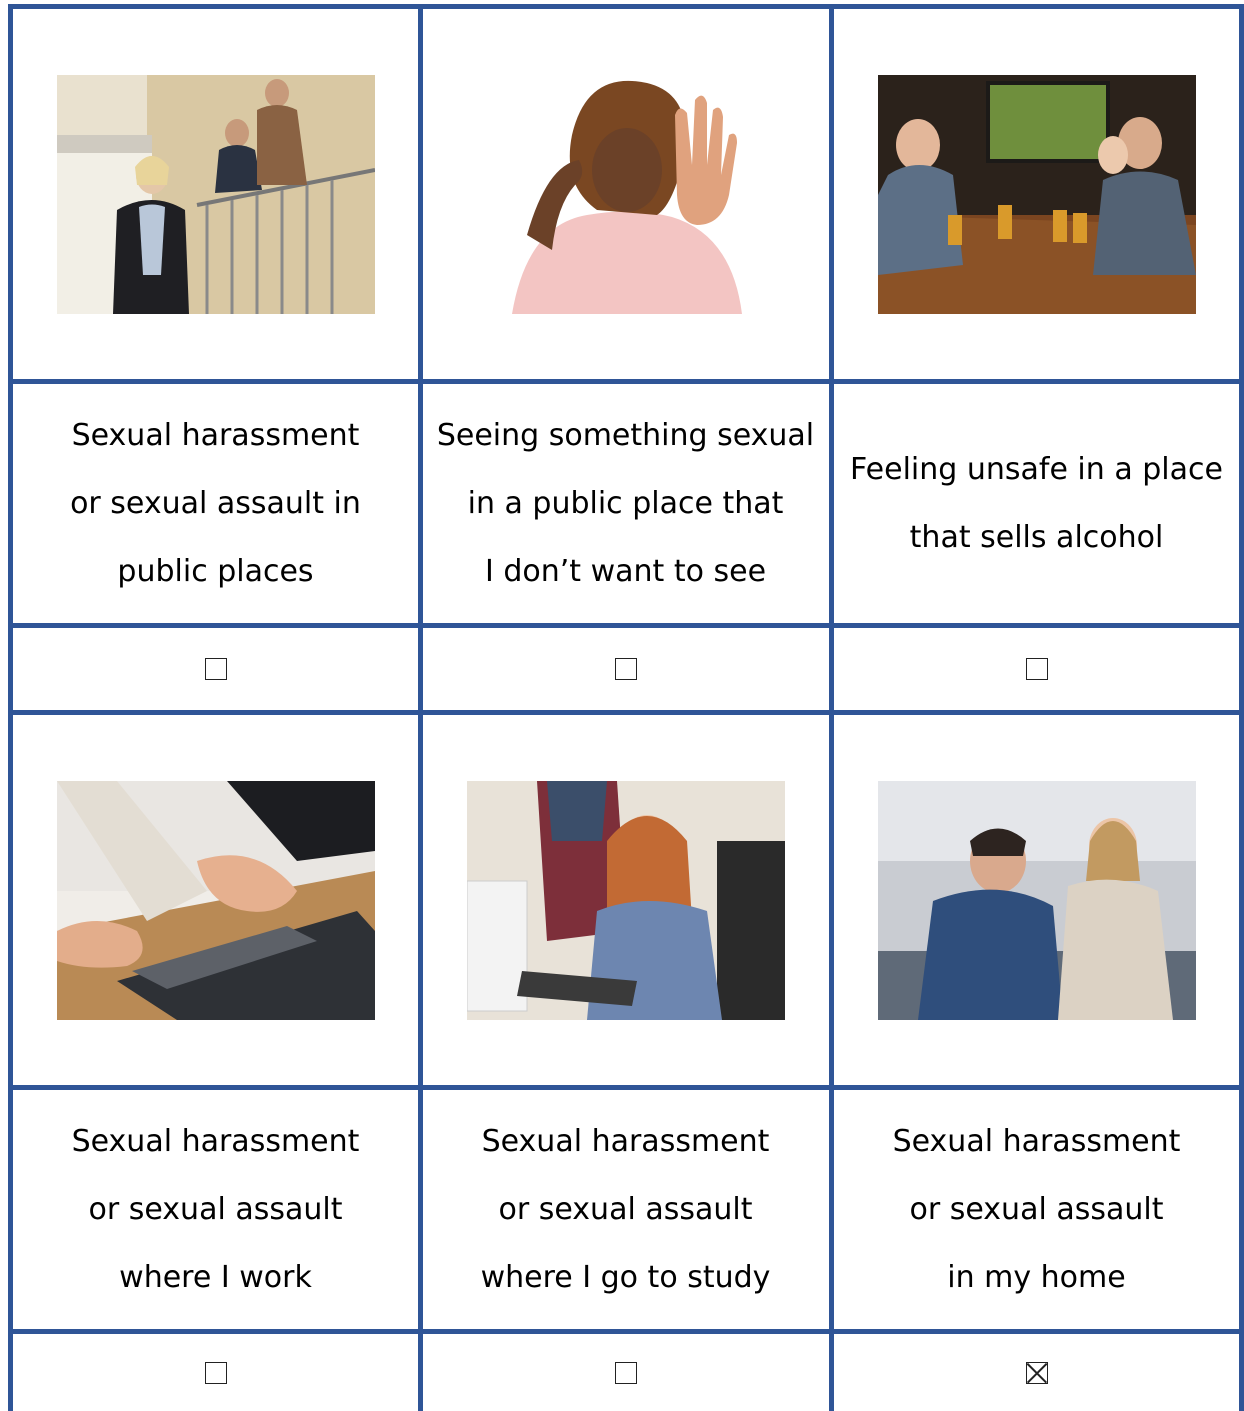 Image resolution: width=1244 pixels, height=1411 pixels. I want to click on photo-office-shoulder-touch, so click(625, 900).